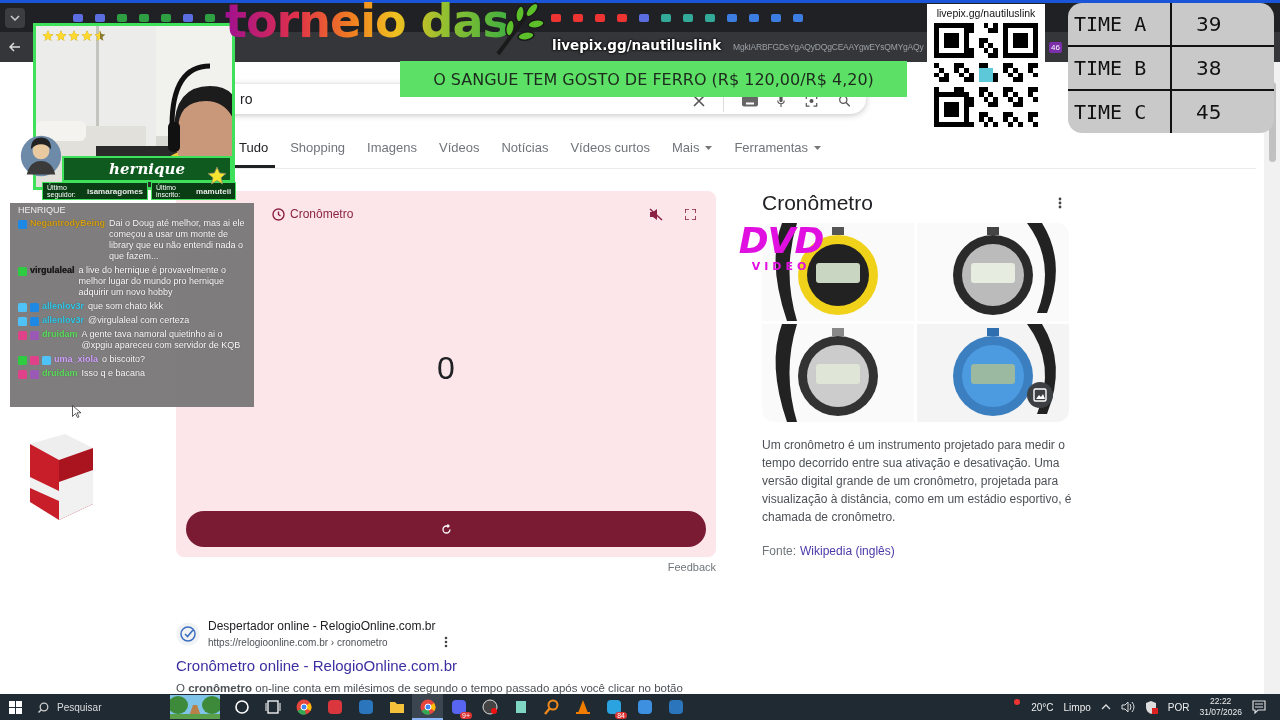 This screenshot has height=720, width=1280. What do you see at coordinates (60, 334) in the screenshot?
I see `chat-username: druidam` at bounding box center [60, 334].